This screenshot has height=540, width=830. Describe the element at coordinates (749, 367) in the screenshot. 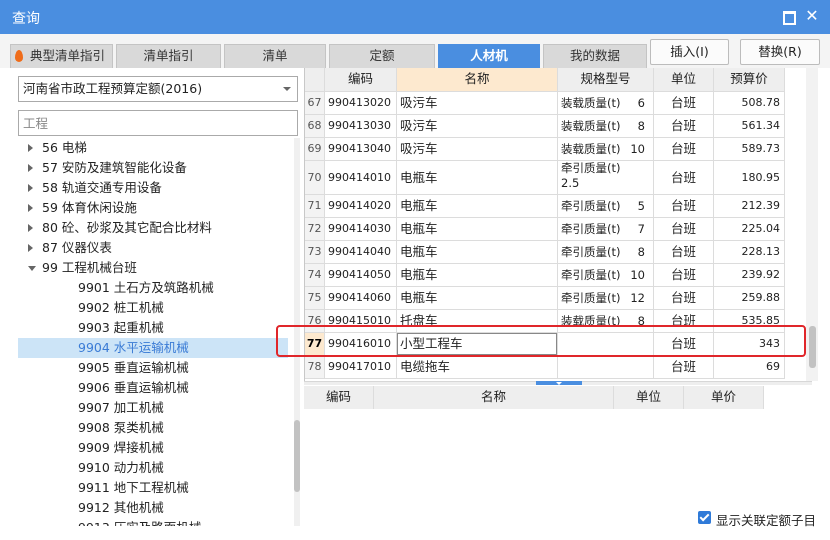

I see `cell-price: 69` at that location.